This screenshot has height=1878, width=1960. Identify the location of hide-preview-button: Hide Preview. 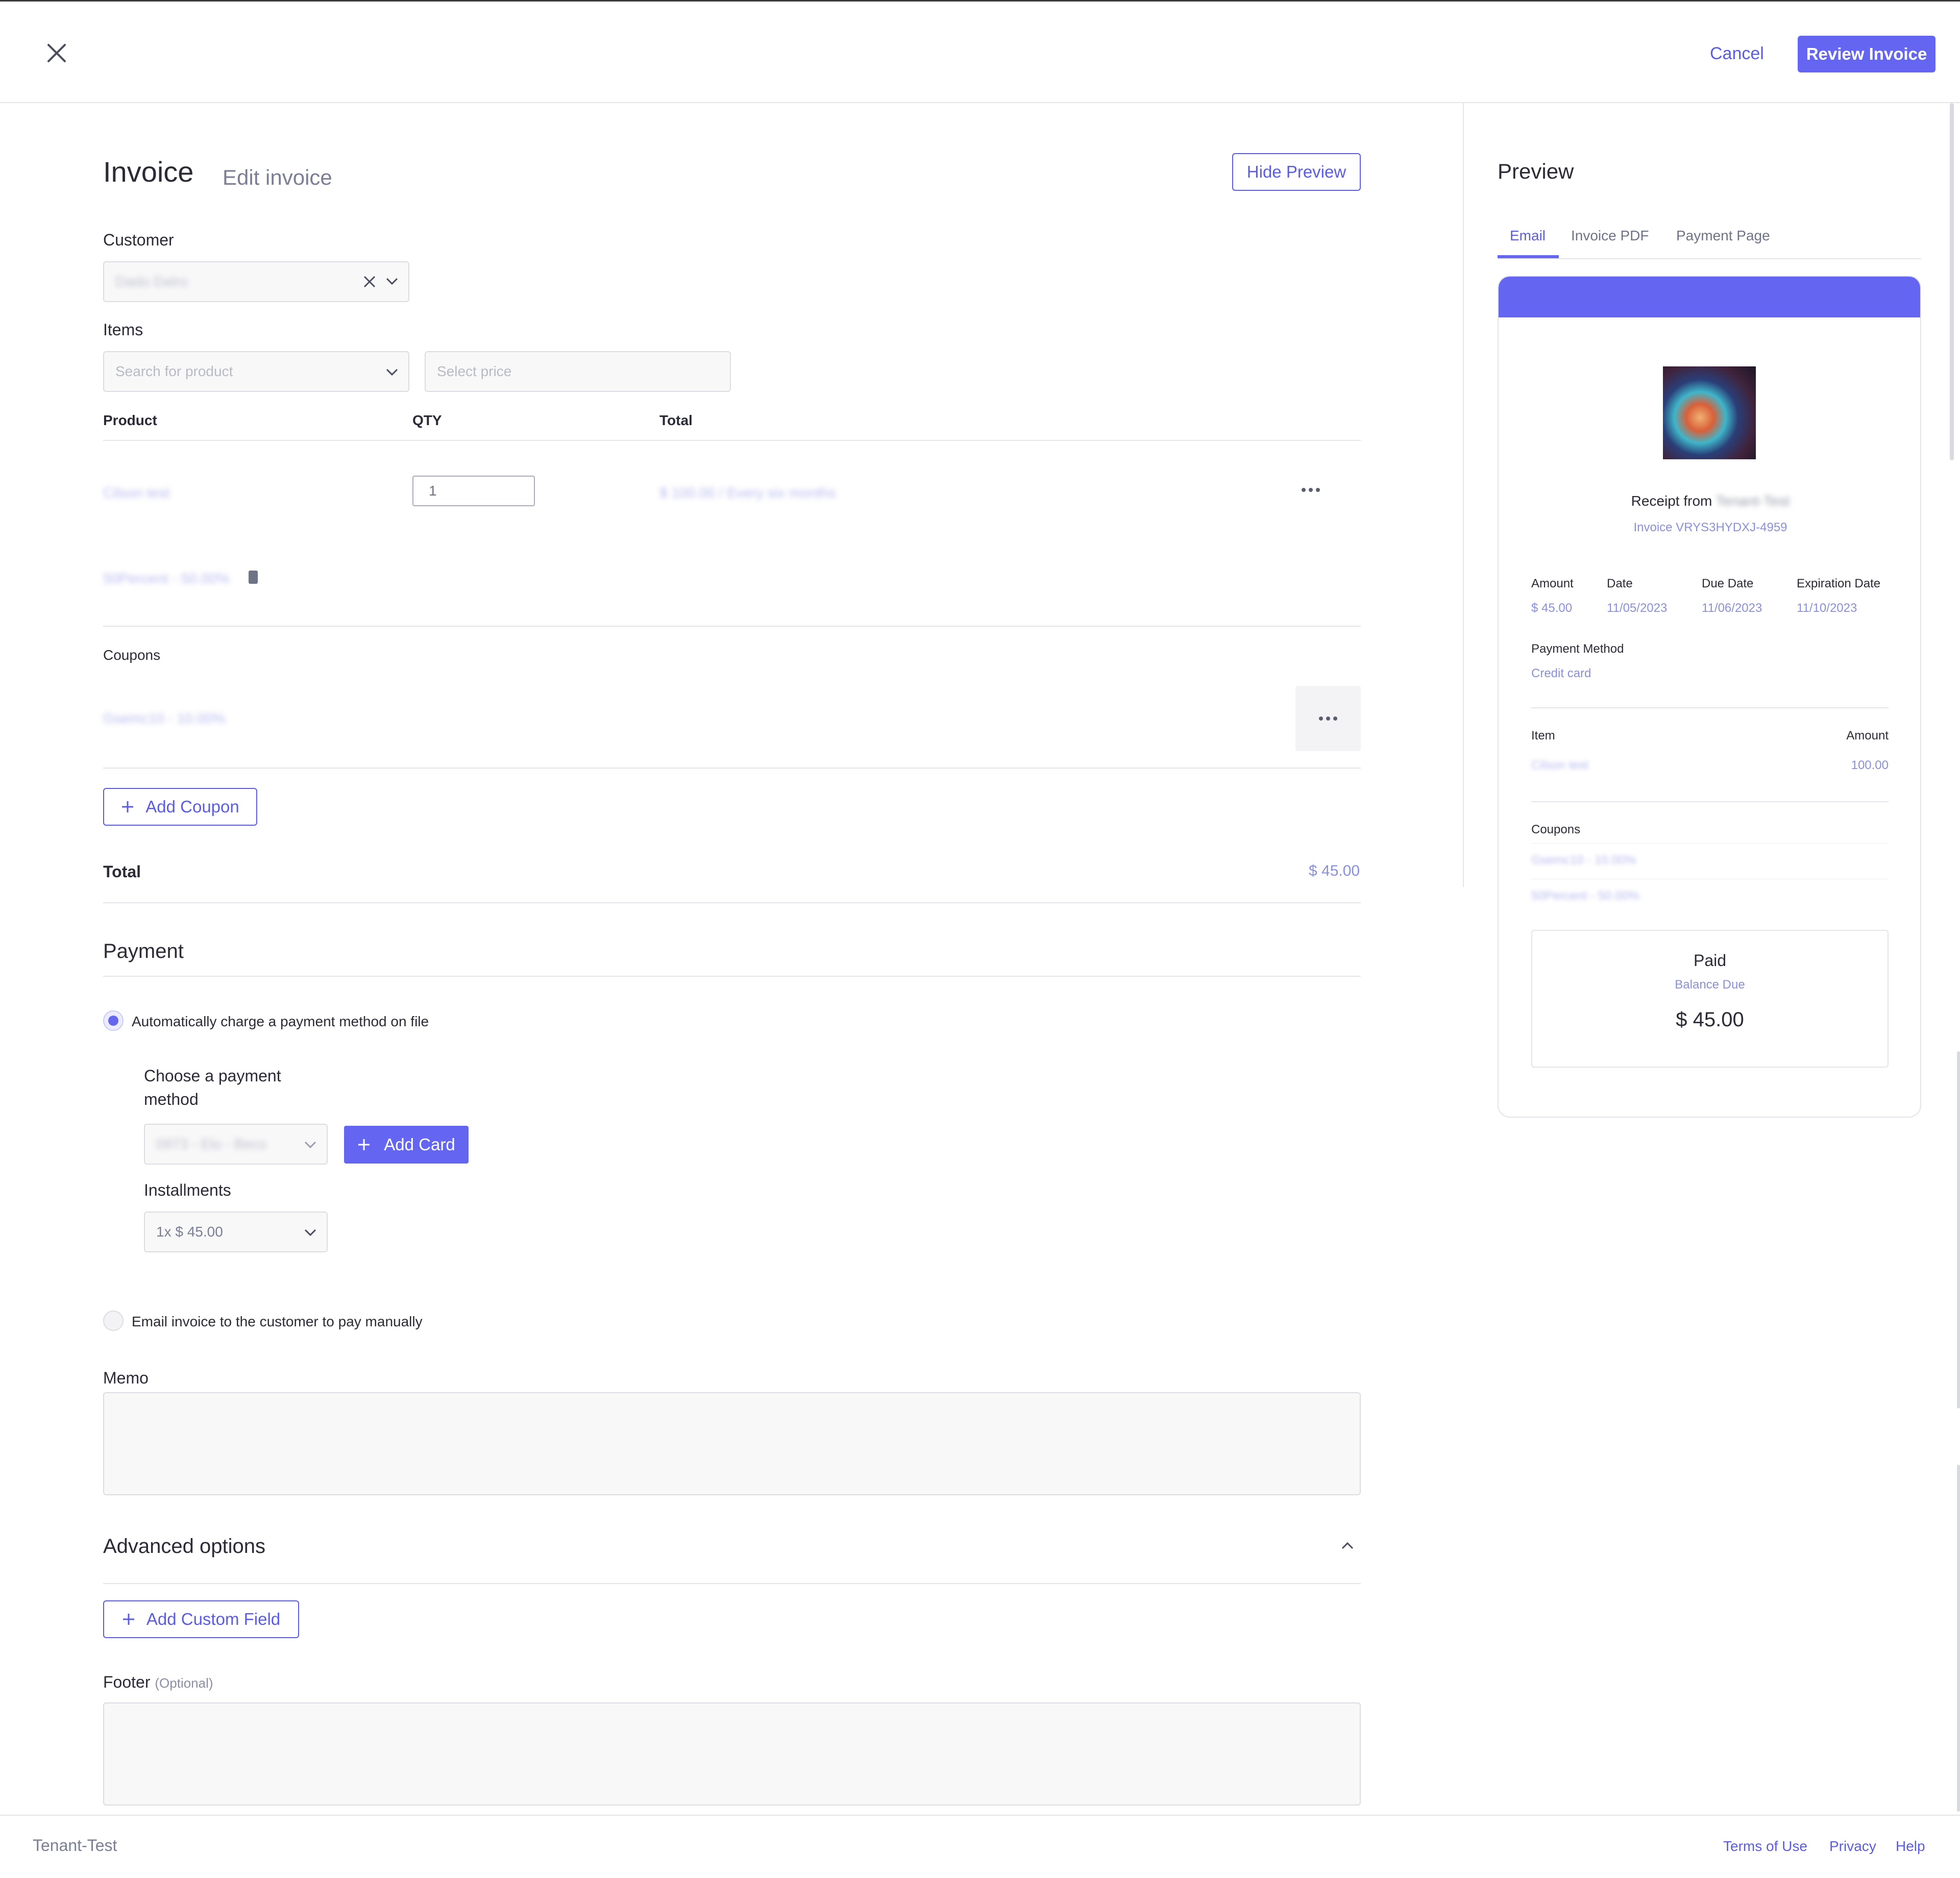
(1296, 172).